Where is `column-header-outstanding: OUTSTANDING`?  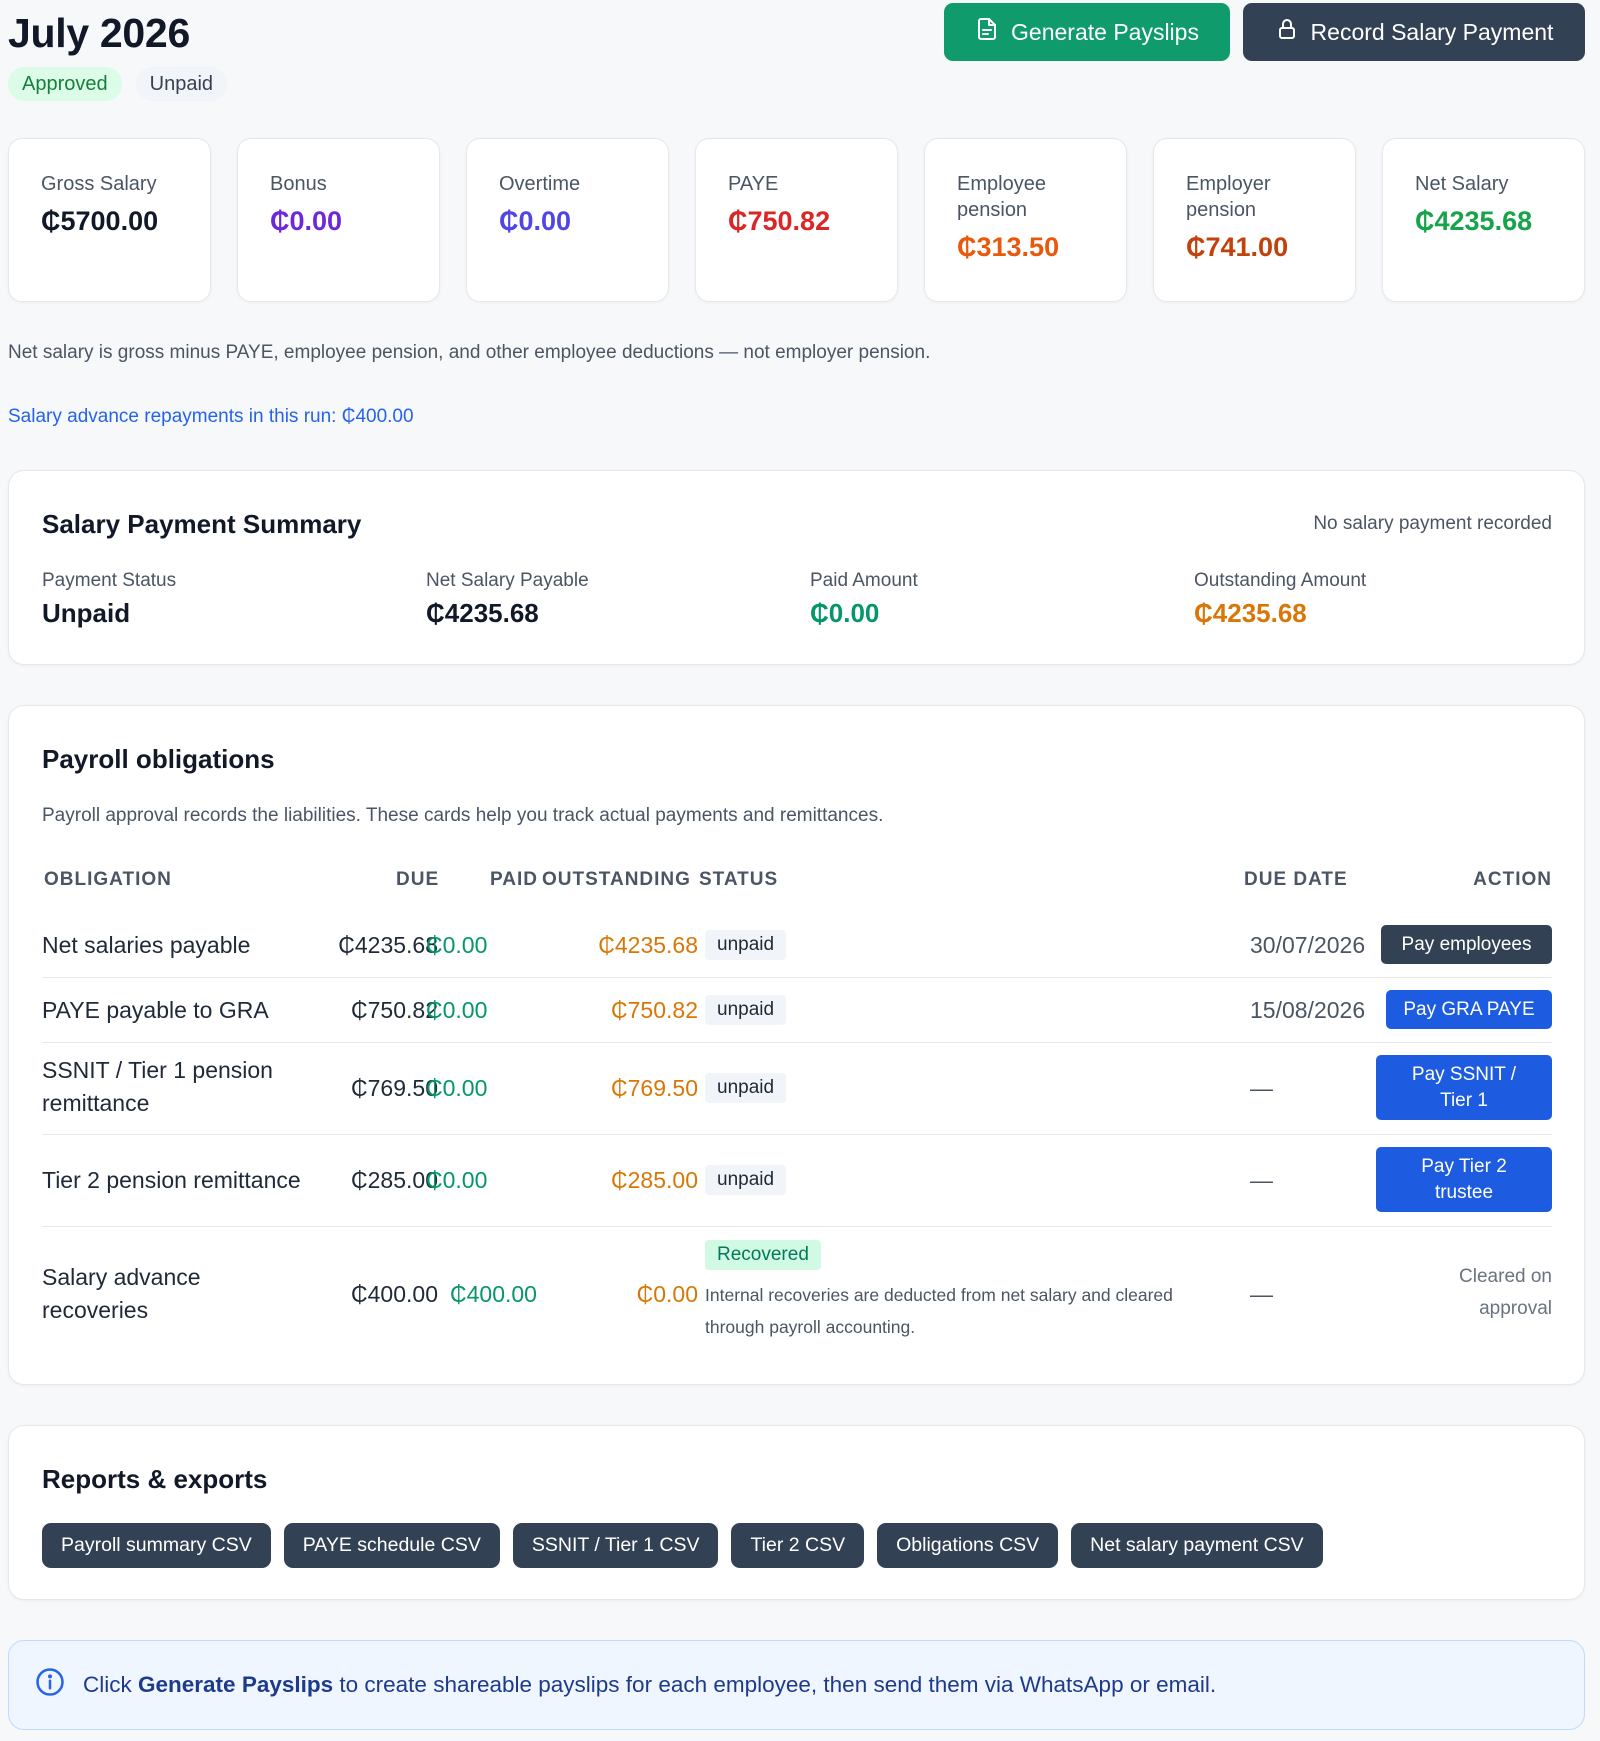
column-header-outstanding: OUTSTANDING is located at coordinates (616, 879).